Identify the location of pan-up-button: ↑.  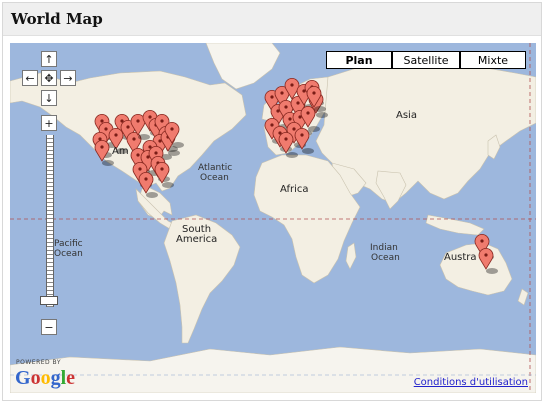
(49, 59).